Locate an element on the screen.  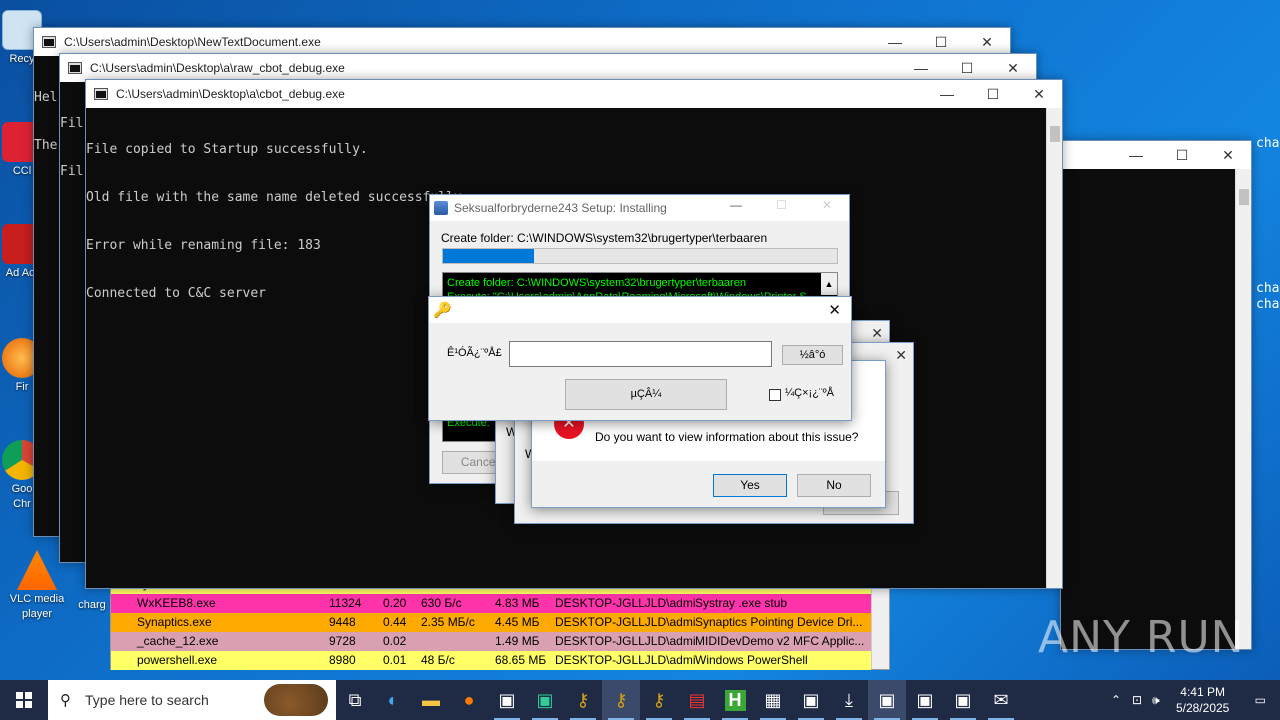
download-taskbar-icon: ⤓ is located at coordinates (849, 700).